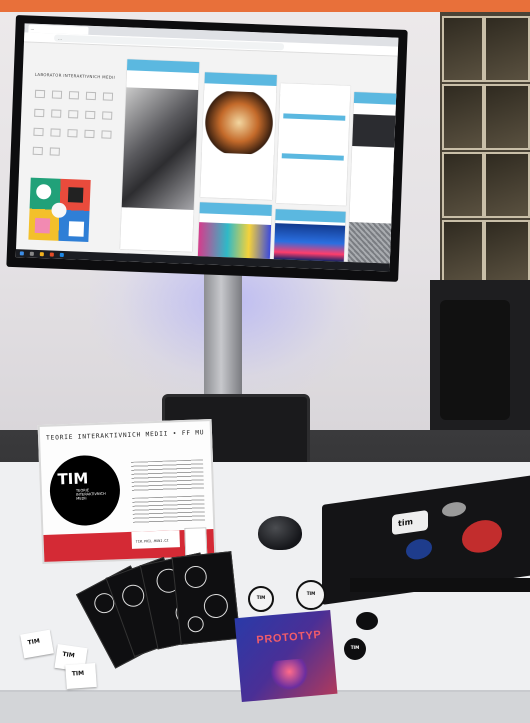 The width and height of the screenshot is (530, 723). What do you see at coordinates (196, 542) in the screenshot?
I see `placard-university-badge` at bounding box center [196, 542].